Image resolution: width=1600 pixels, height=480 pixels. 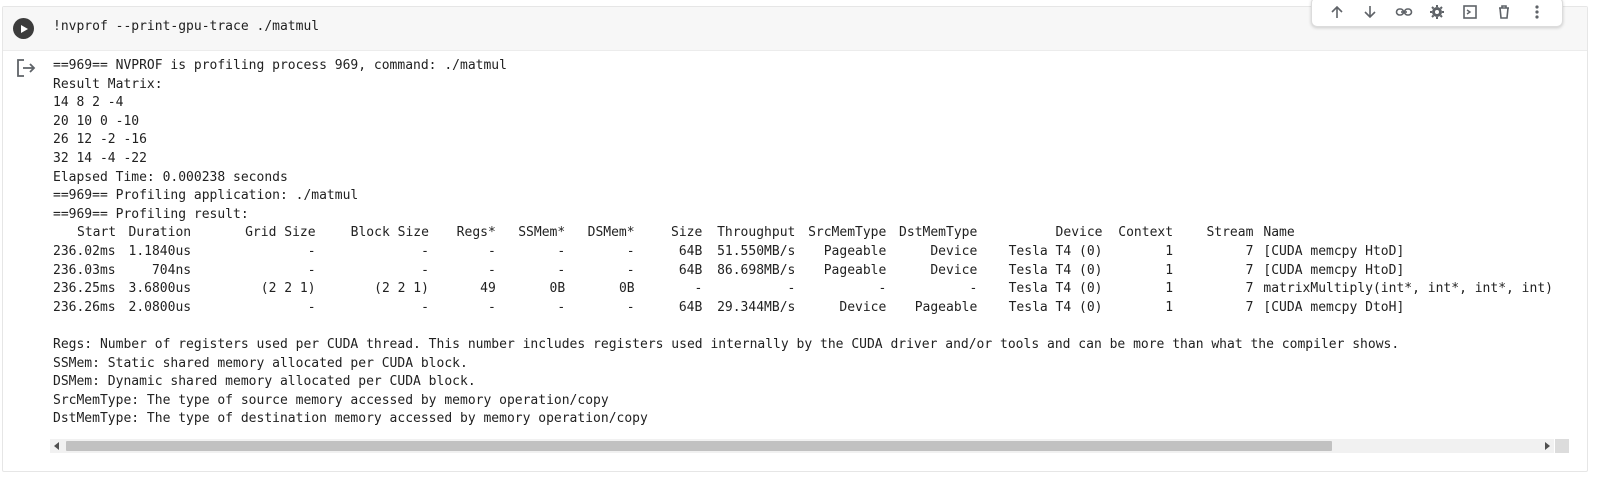 I want to click on table-header-cell: Stream, so click(x=1230, y=233).